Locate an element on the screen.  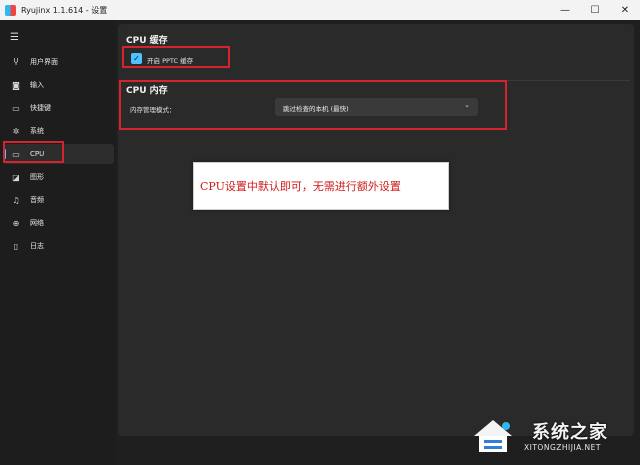
sidebar-item-input: ◙ 输入 is located at coordinates (59, 85).